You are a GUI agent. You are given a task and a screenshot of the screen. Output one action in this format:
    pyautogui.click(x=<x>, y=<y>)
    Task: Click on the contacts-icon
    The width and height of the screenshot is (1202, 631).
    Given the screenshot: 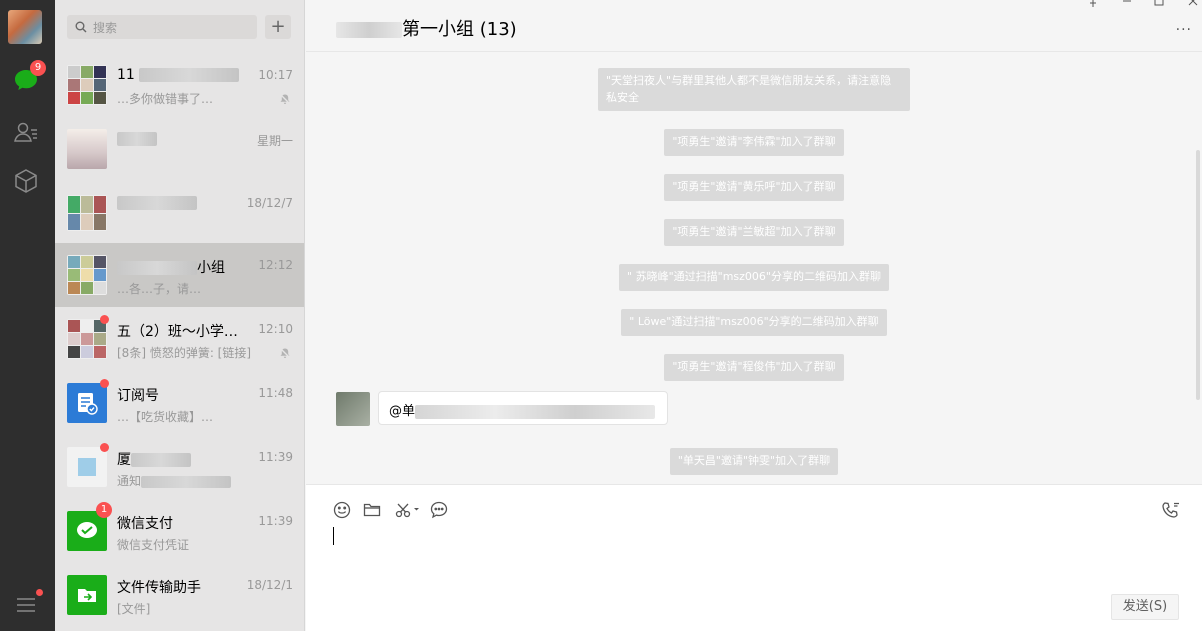 What is the action you would take?
    pyautogui.click(x=26, y=132)
    